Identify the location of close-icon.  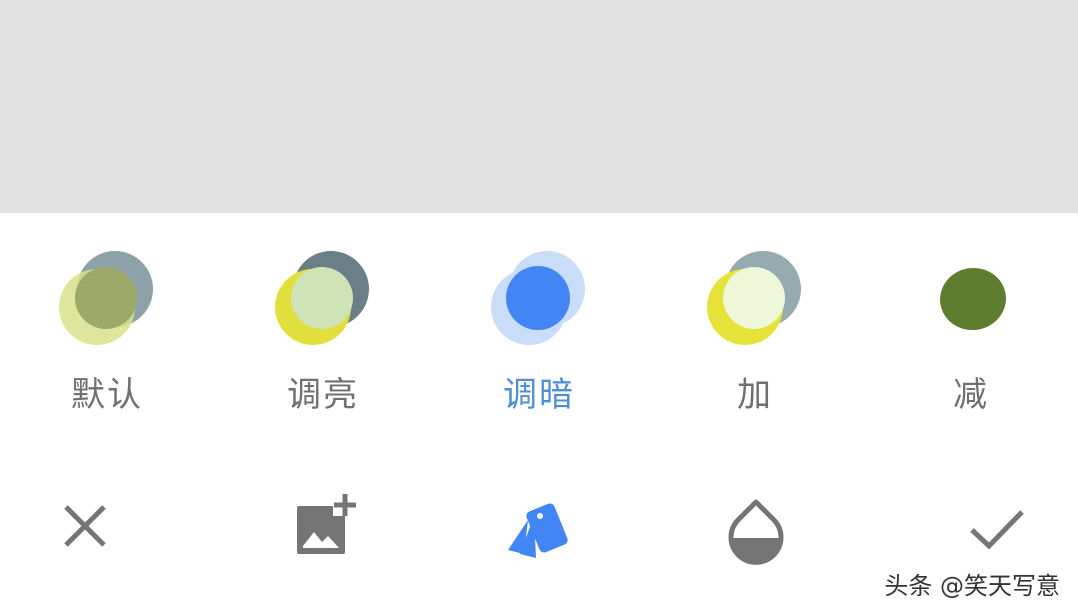
(85, 526).